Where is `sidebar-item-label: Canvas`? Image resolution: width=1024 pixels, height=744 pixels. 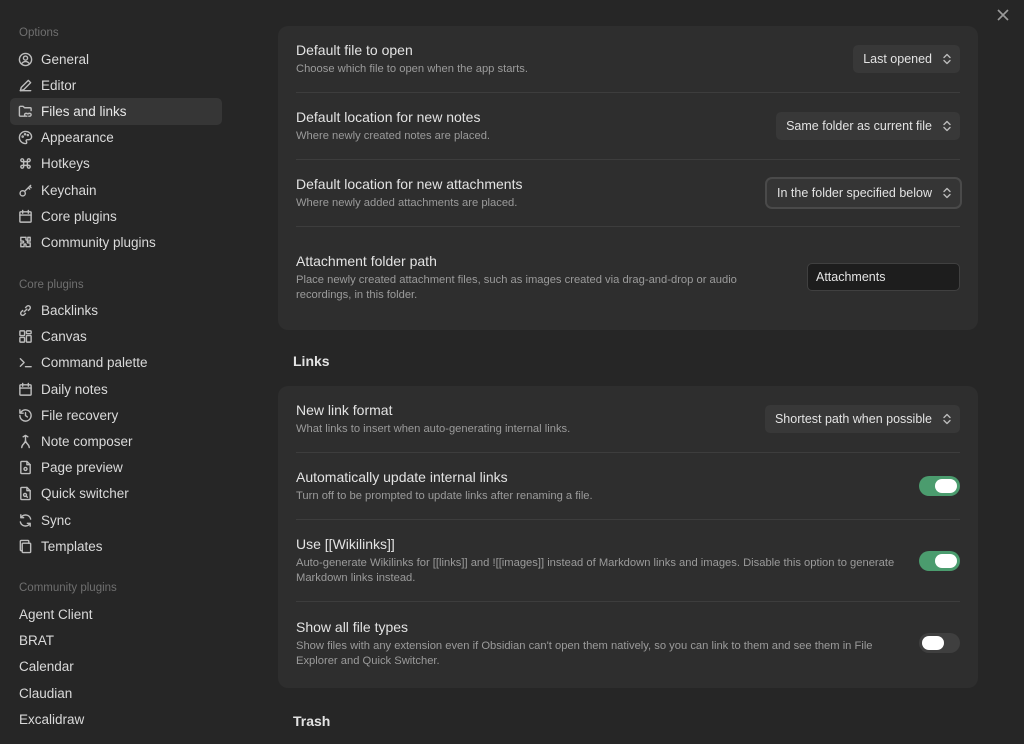 sidebar-item-label: Canvas is located at coordinates (64, 337).